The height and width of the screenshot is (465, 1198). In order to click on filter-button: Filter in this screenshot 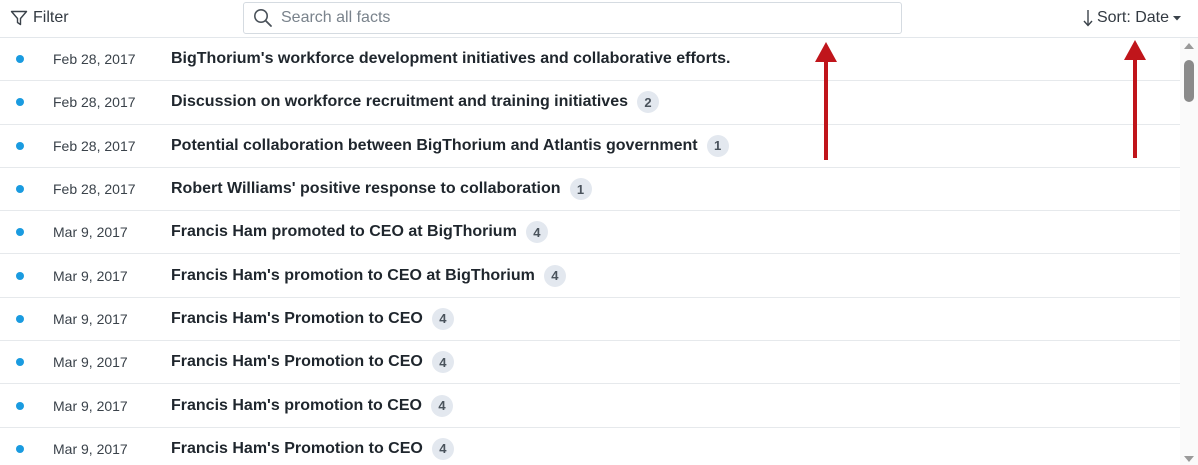, I will do `click(39, 18)`.